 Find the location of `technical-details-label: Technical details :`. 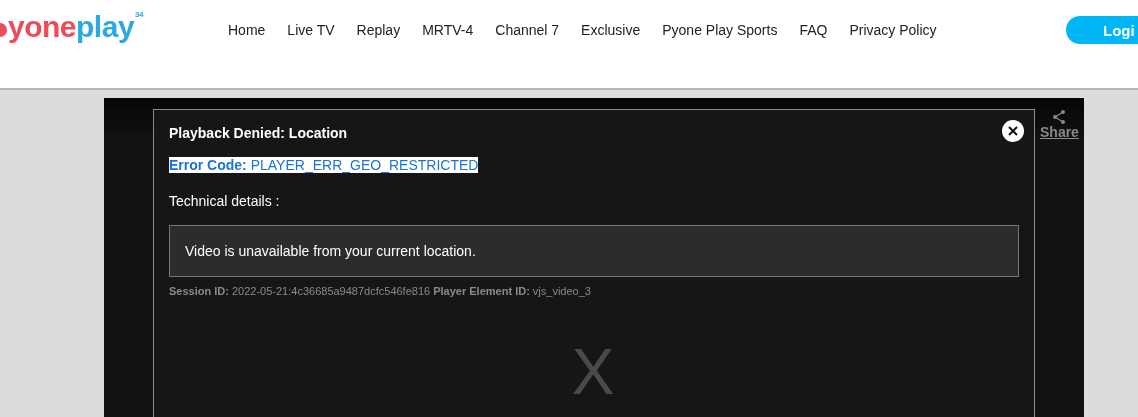

technical-details-label: Technical details : is located at coordinates (225, 201).